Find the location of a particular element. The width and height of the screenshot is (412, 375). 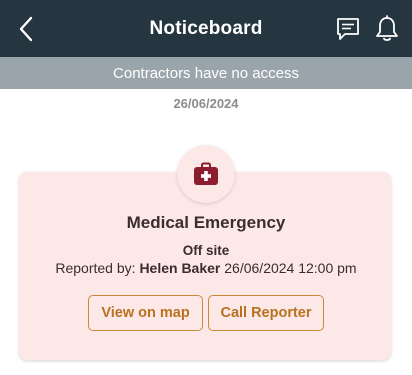

notice-location: Off site is located at coordinates (206, 250).